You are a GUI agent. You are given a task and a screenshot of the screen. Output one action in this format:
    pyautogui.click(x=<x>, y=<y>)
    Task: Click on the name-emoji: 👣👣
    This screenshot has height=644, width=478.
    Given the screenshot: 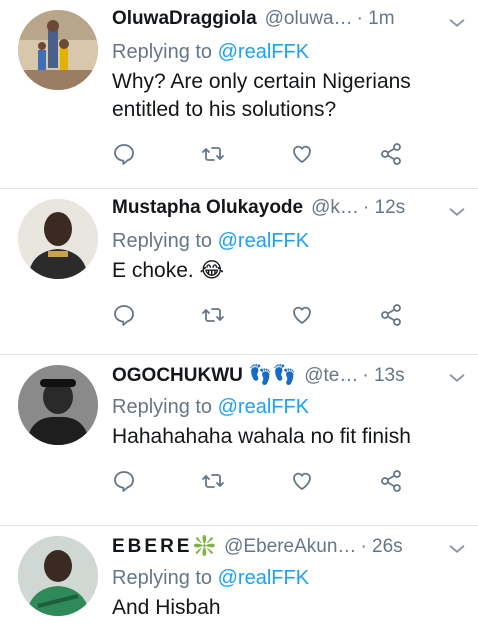 What is the action you would take?
    pyautogui.click(x=272, y=375)
    